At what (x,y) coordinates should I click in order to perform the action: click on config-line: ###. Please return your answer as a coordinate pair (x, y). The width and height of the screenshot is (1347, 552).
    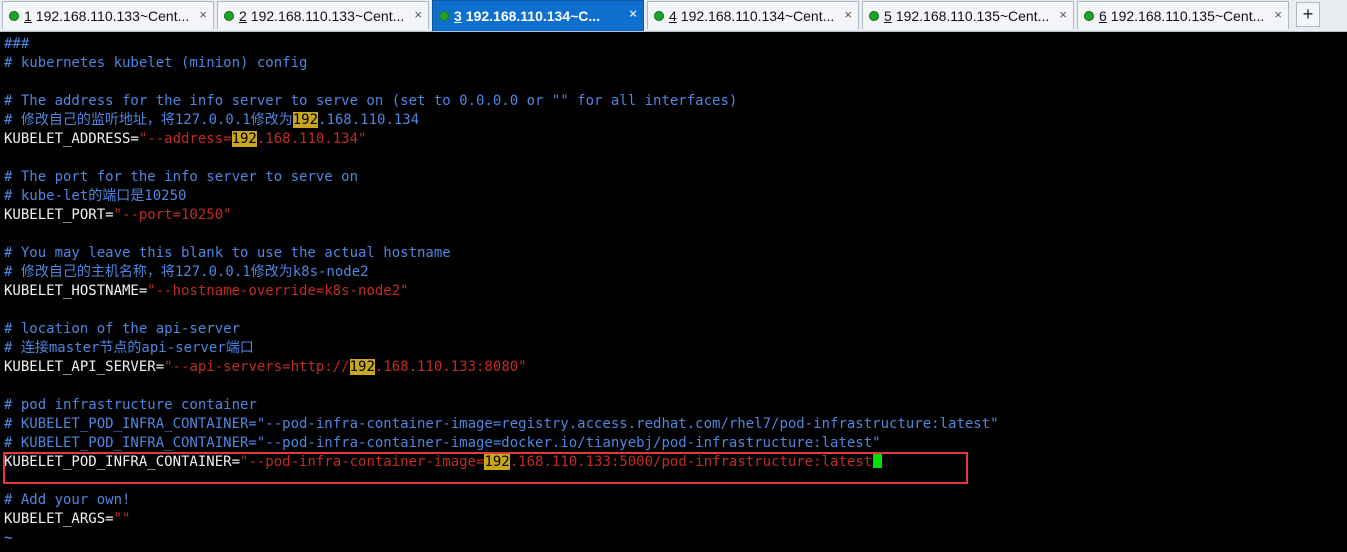
    Looking at the image, I should click on (17, 44).